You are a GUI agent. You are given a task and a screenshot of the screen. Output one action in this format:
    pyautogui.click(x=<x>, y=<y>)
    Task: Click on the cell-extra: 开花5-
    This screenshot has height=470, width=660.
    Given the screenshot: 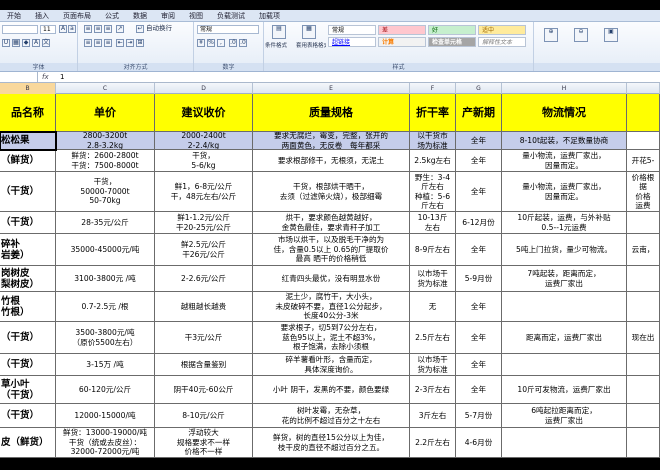 What is the action you would take?
    pyautogui.click(x=643, y=161)
    